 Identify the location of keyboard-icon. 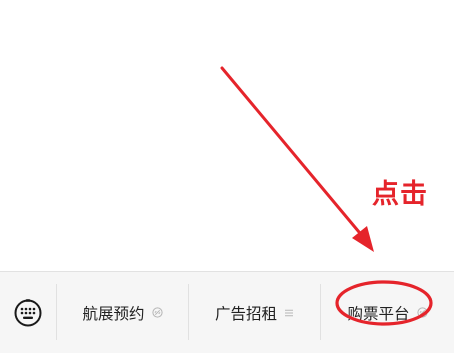
(28, 312).